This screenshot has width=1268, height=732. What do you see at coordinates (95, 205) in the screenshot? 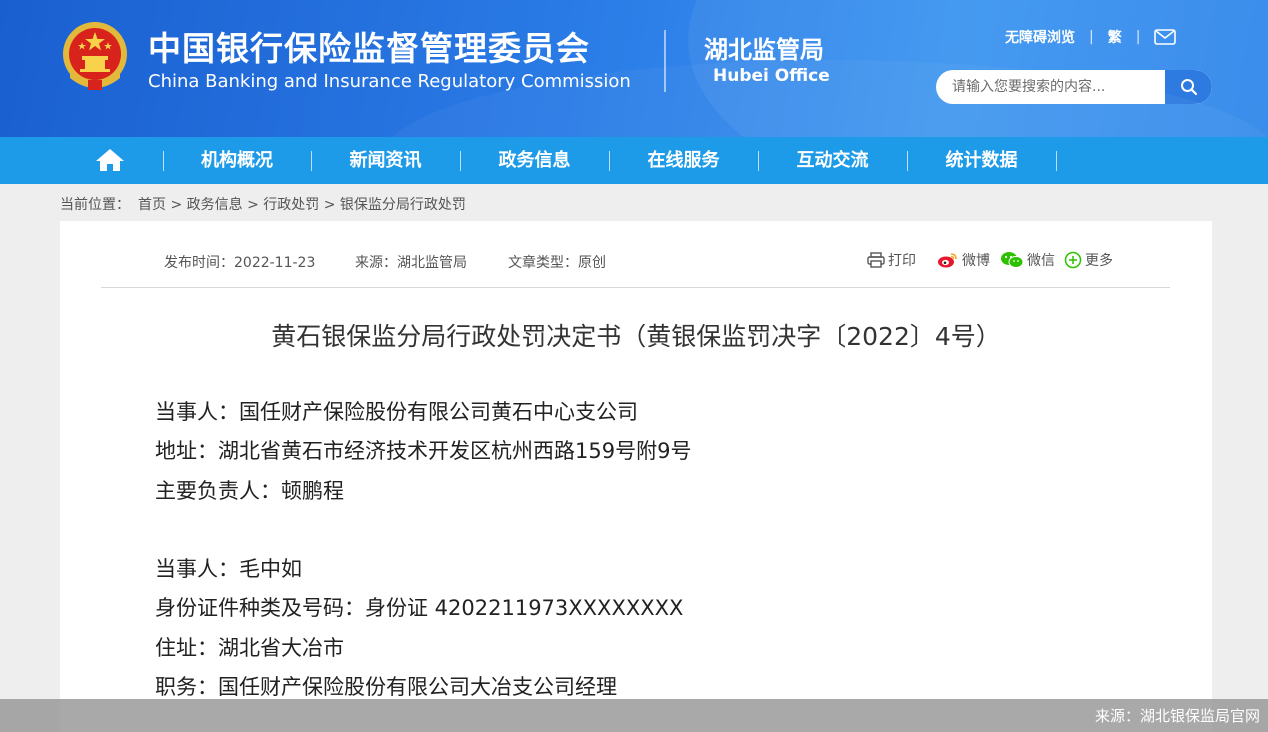
I see `breadcrumb-label: 当前位置：` at bounding box center [95, 205].